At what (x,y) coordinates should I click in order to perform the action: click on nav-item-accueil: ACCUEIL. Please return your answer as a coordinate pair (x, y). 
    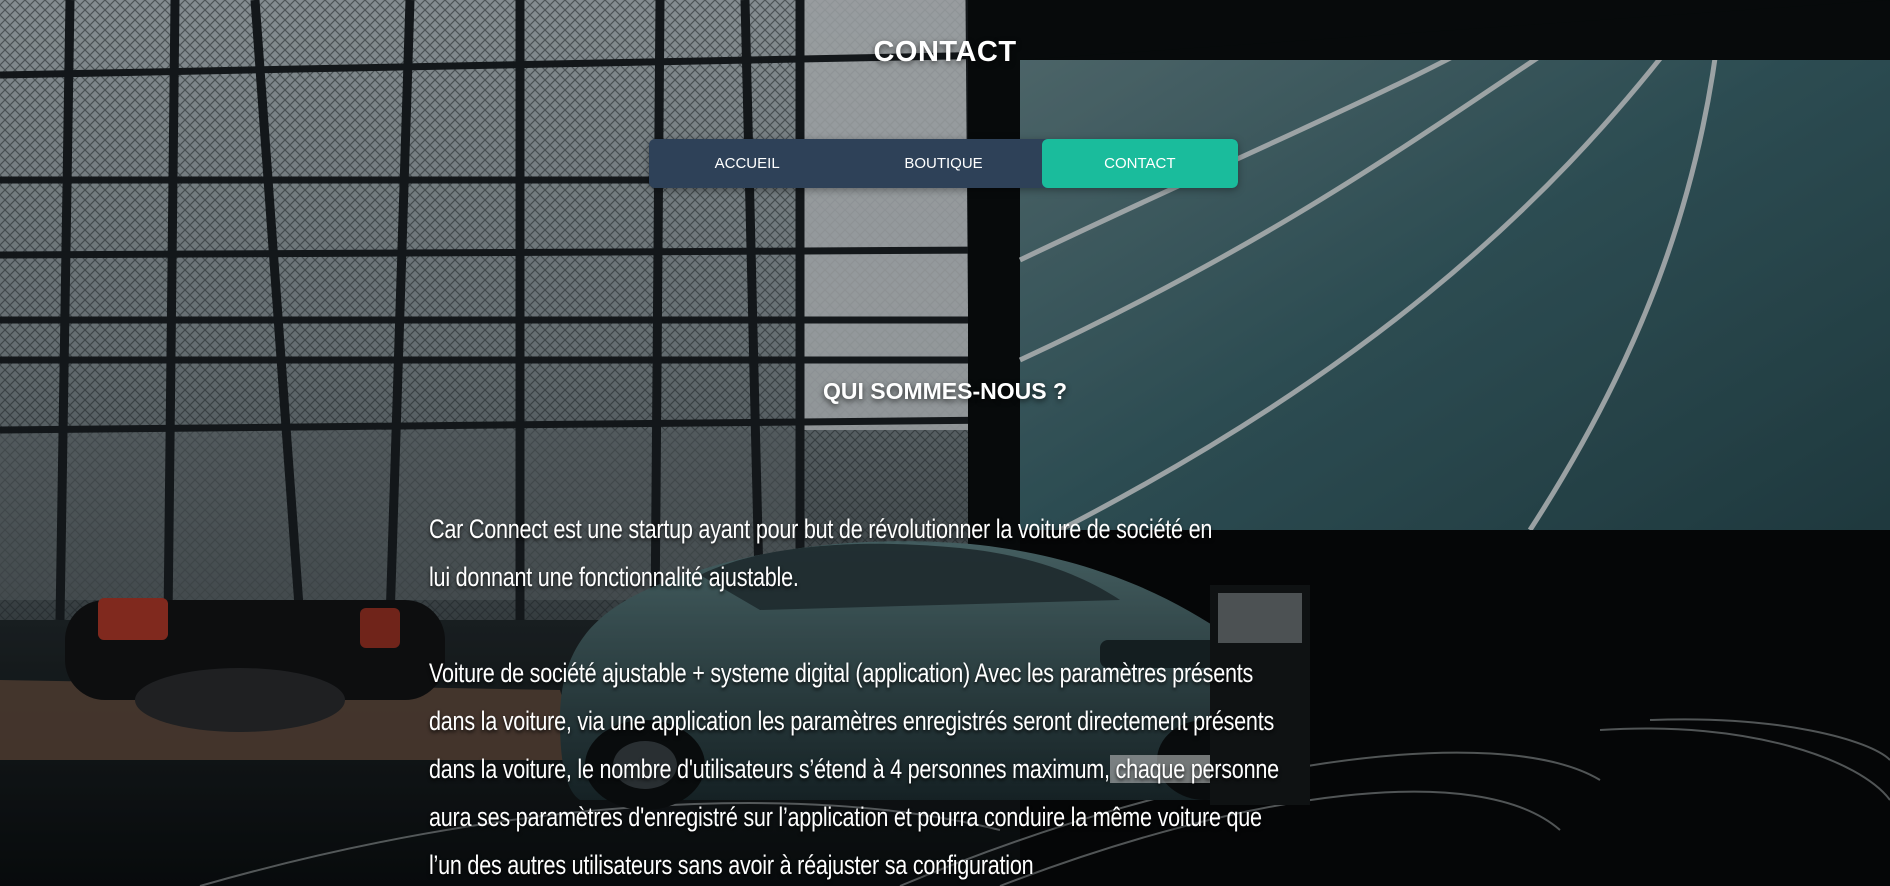
    Looking at the image, I should click on (747, 163).